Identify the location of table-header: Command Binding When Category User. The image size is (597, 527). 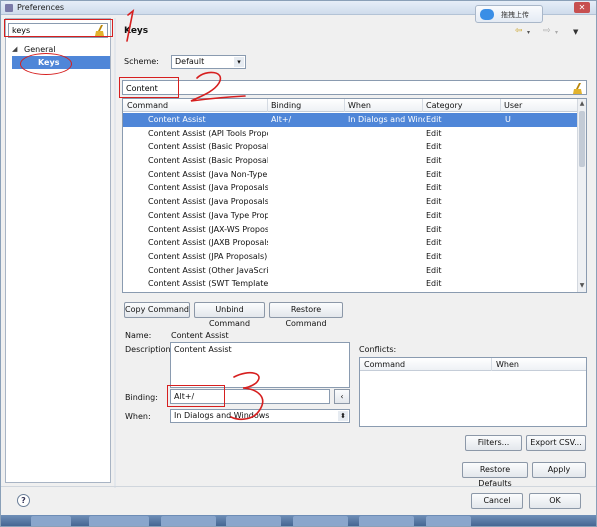
(350, 105).